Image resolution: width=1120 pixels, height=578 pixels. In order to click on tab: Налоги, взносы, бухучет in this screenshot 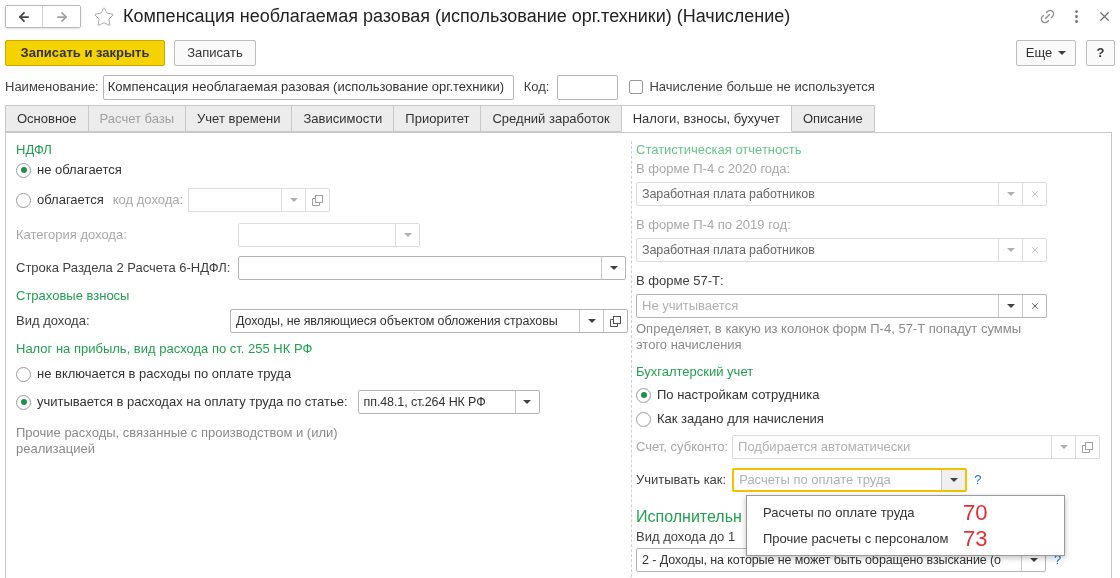, I will do `click(706, 118)`.